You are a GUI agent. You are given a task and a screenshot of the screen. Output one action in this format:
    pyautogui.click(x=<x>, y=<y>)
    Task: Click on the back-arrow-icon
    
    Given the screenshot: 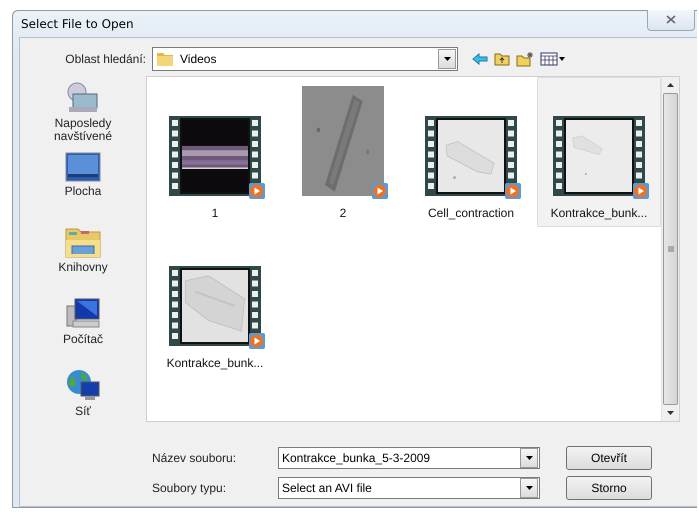 What is the action you would take?
    pyautogui.click(x=480, y=59)
    